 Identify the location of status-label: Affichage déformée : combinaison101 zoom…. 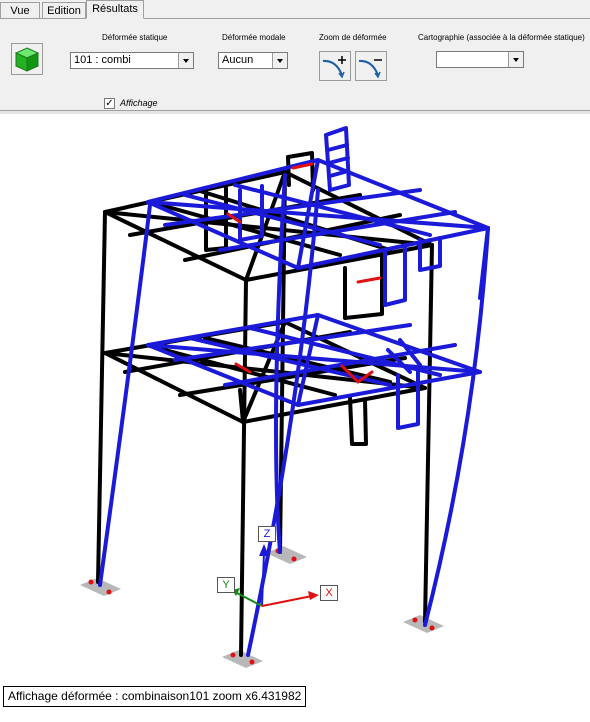
(155, 696).